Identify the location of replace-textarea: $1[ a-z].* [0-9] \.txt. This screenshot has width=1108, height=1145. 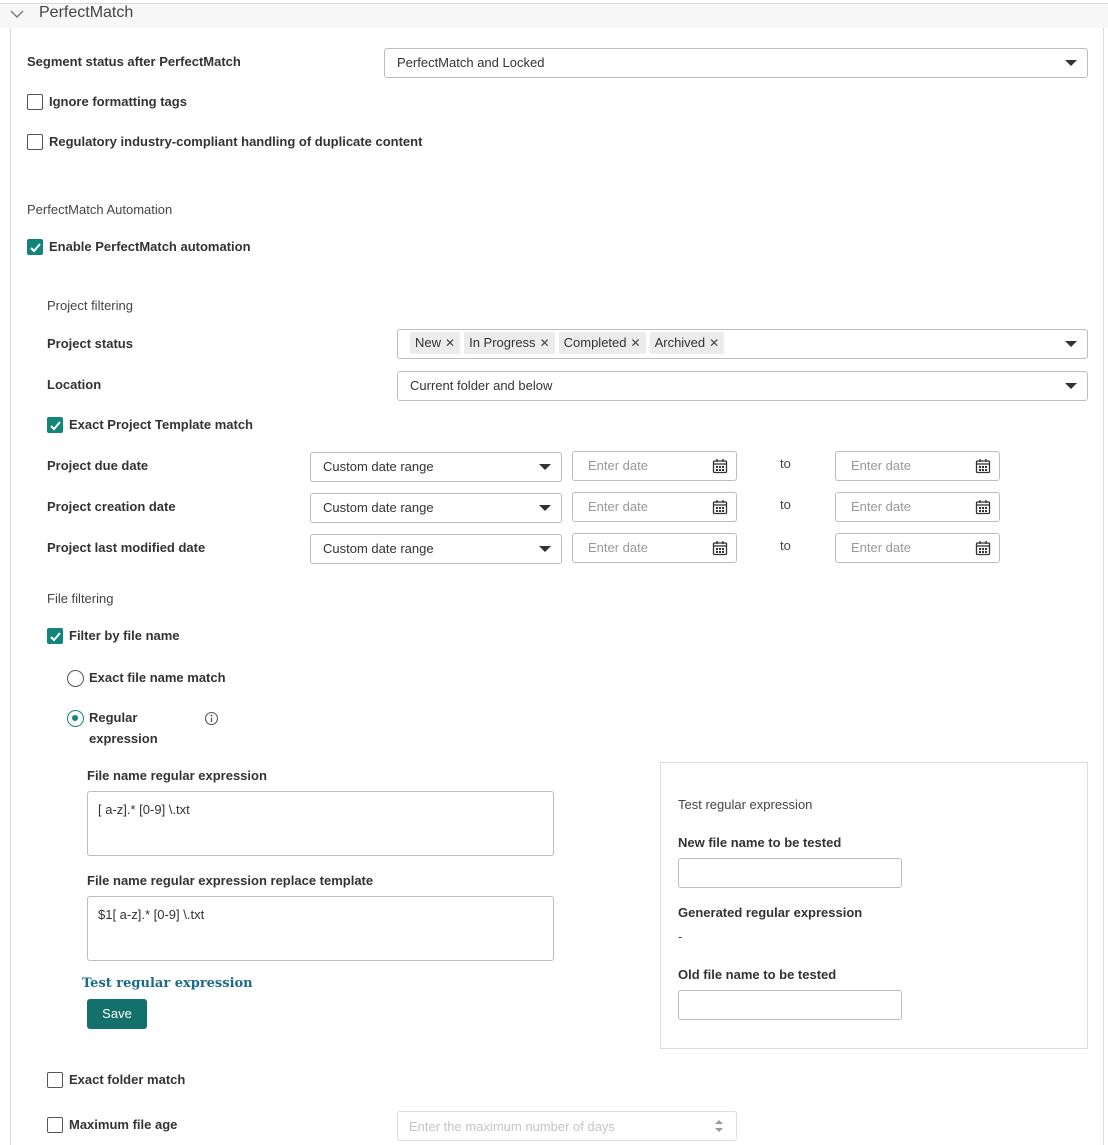
(320, 928).